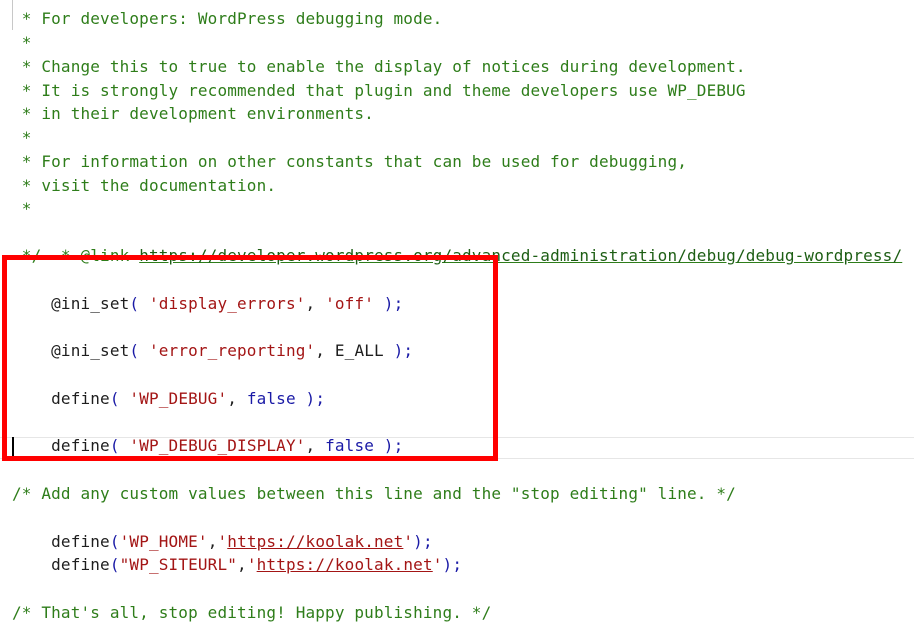 The width and height of the screenshot is (914, 643). I want to click on function-name: define, so click(80, 564).